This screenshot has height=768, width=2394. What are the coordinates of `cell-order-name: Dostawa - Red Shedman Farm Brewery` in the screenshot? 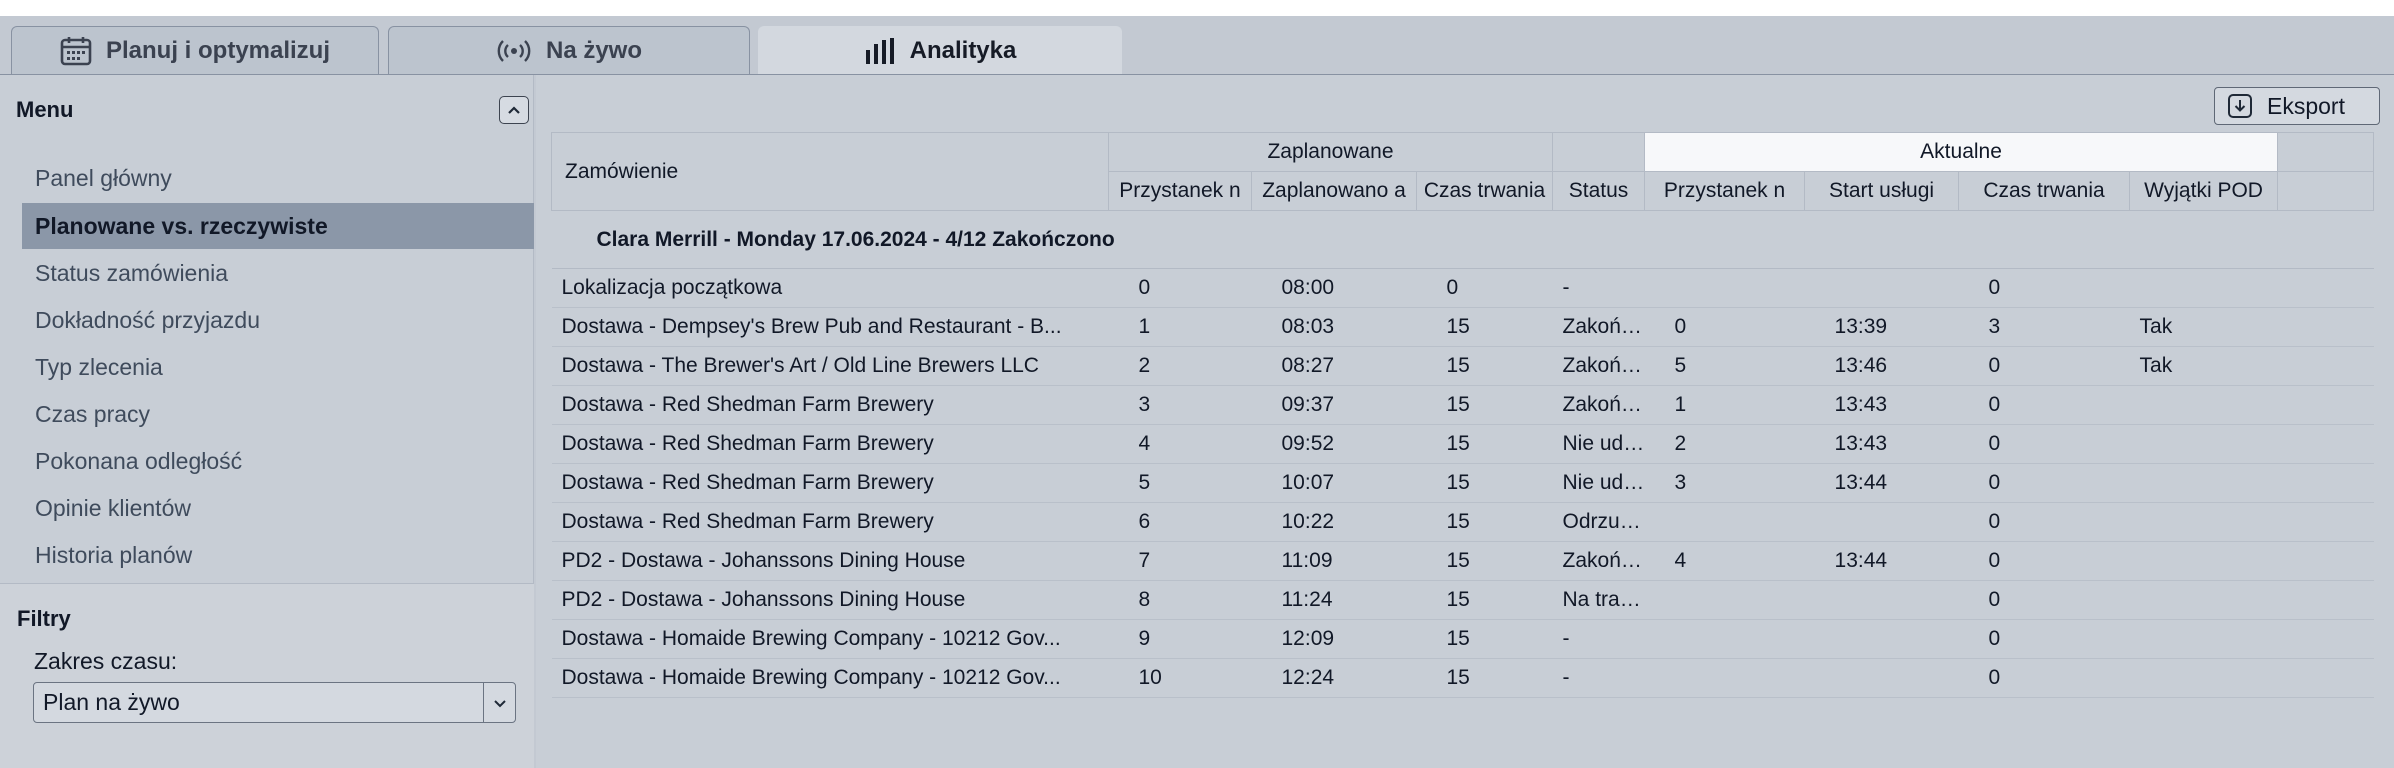 It's located at (830, 522).